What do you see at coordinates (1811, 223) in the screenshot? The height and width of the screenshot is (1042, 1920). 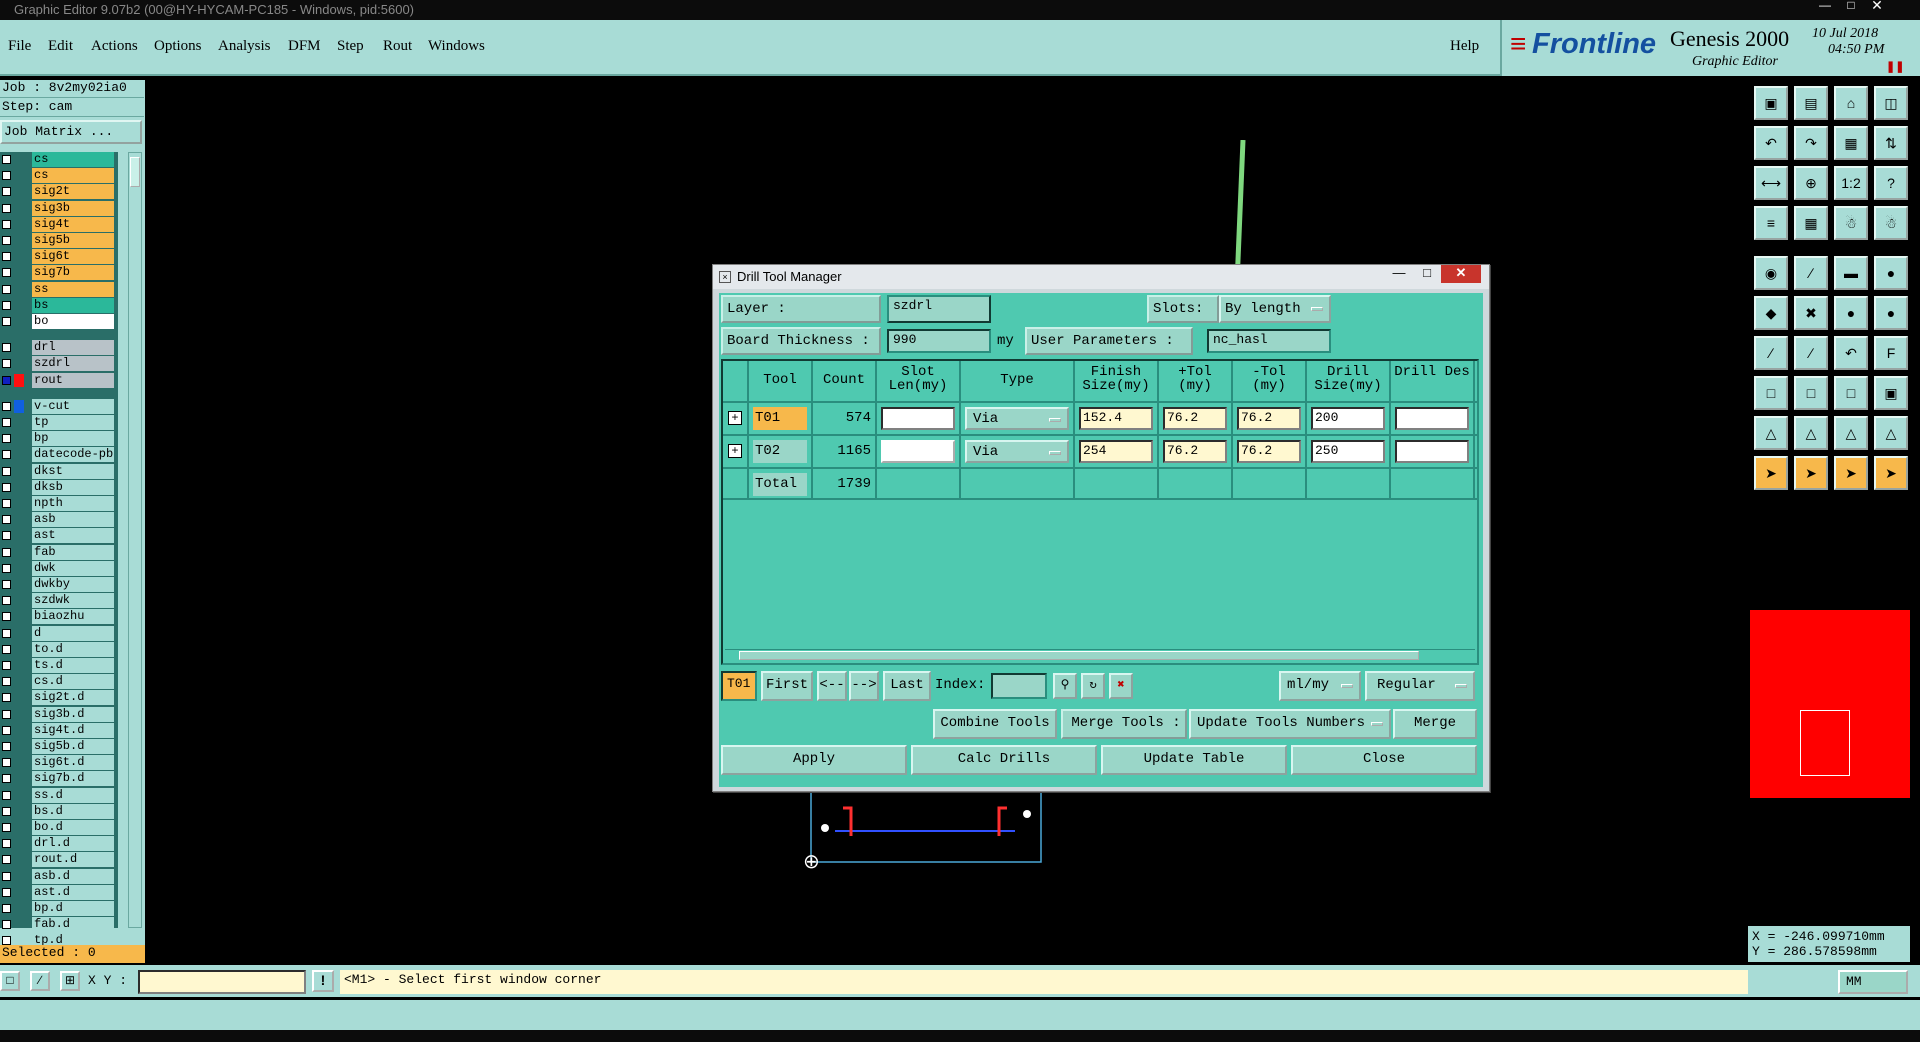 I see `grid-icon: ▦` at bounding box center [1811, 223].